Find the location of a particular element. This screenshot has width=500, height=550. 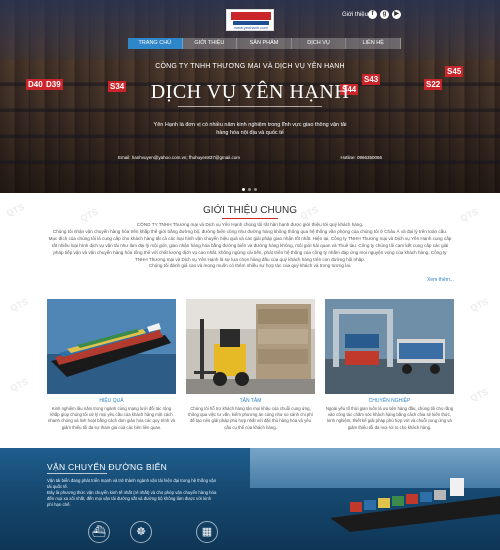

header-link: Giới thiệu is located at coordinates (355, 15).